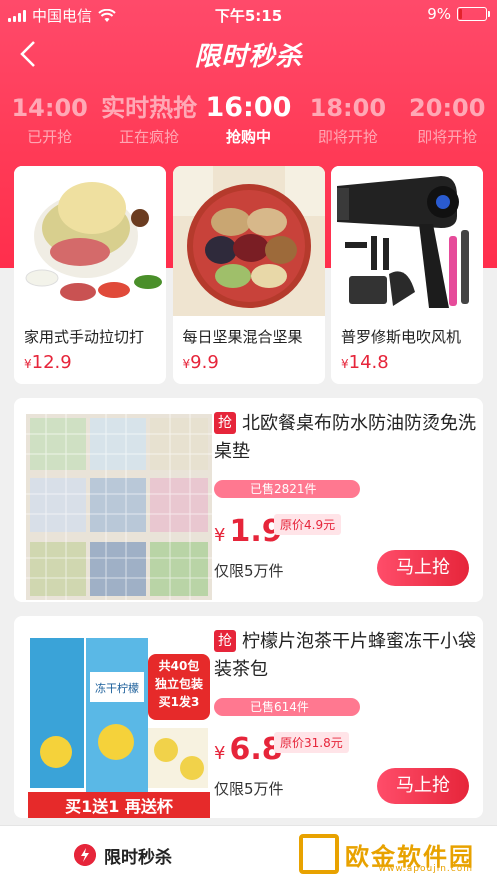 This screenshot has width=497, height=883. I want to click on status-bar: 中国电信 下午5:15 9%, so click(248, 15).